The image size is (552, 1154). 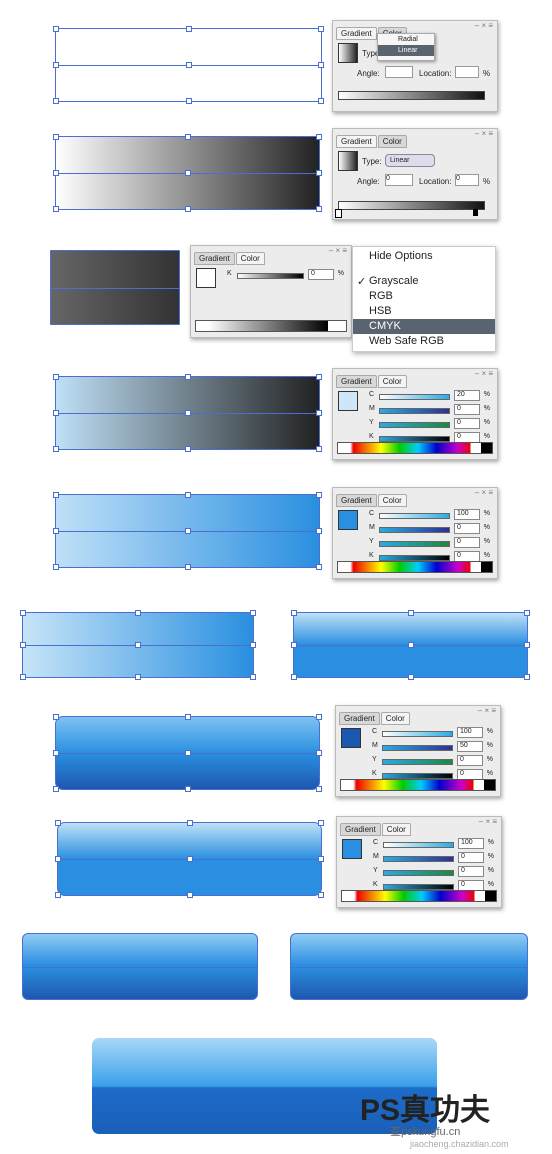 What do you see at coordinates (140, 966) in the screenshot?
I see `shape-button-left` at bounding box center [140, 966].